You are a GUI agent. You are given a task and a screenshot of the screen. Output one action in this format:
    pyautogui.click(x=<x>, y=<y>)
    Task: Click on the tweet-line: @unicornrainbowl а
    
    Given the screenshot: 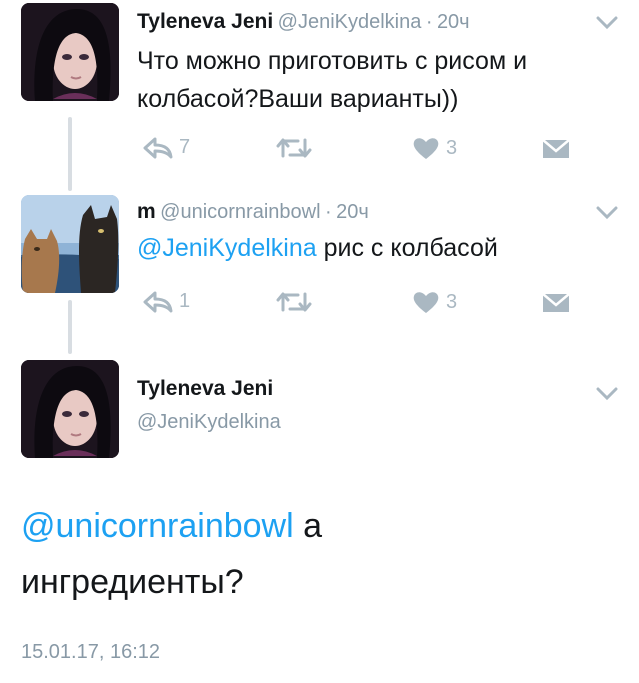 What is the action you would take?
    pyautogui.click(x=321, y=526)
    